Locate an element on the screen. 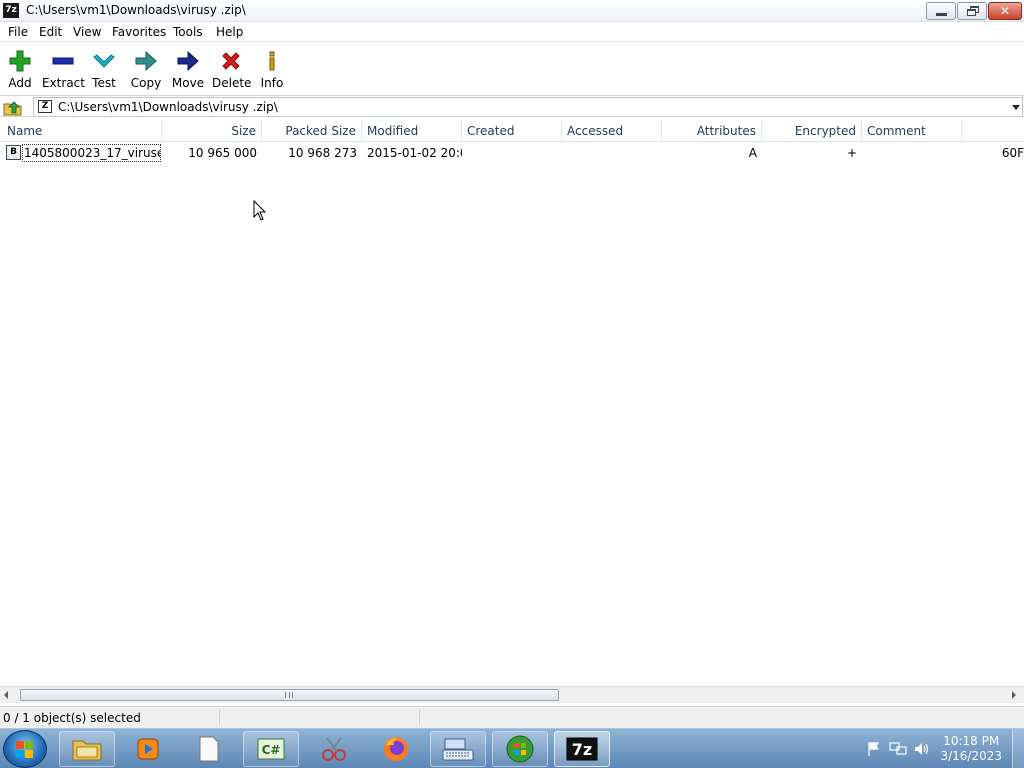  taskbar-snipping-tool is located at coordinates (334, 749).